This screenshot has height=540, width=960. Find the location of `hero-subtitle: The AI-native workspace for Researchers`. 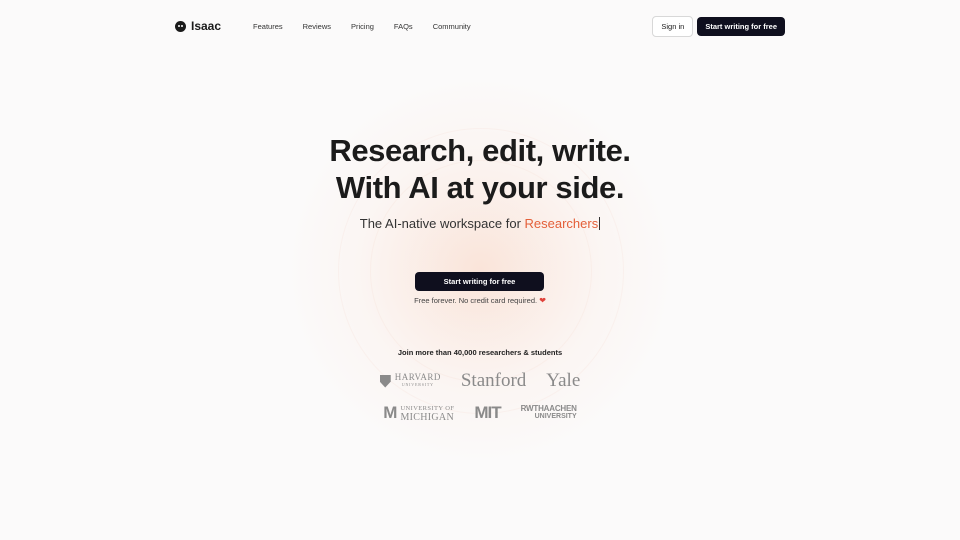

hero-subtitle: The AI-native workspace for Researchers is located at coordinates (480, 223).